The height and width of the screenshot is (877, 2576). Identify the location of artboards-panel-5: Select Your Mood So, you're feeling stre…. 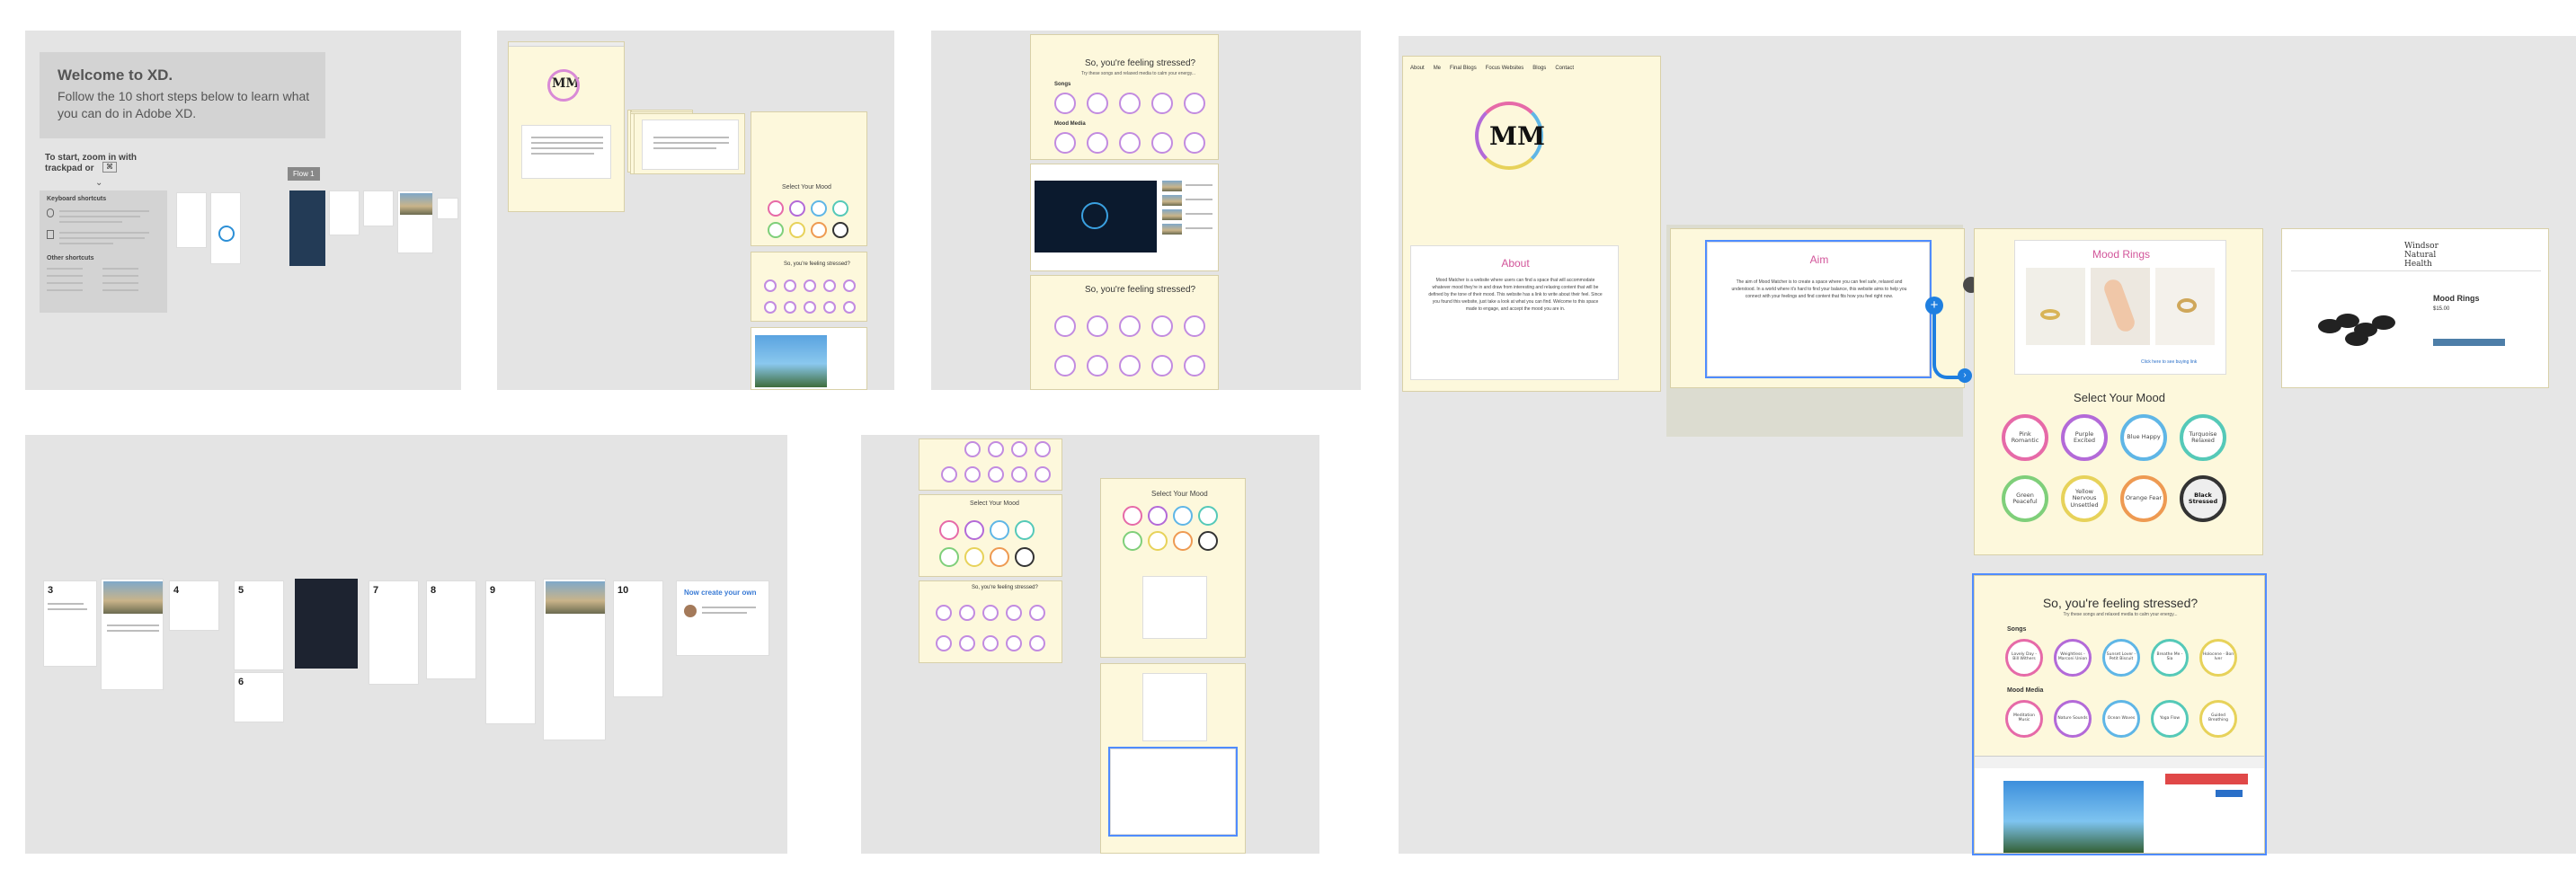
(1090, 644).